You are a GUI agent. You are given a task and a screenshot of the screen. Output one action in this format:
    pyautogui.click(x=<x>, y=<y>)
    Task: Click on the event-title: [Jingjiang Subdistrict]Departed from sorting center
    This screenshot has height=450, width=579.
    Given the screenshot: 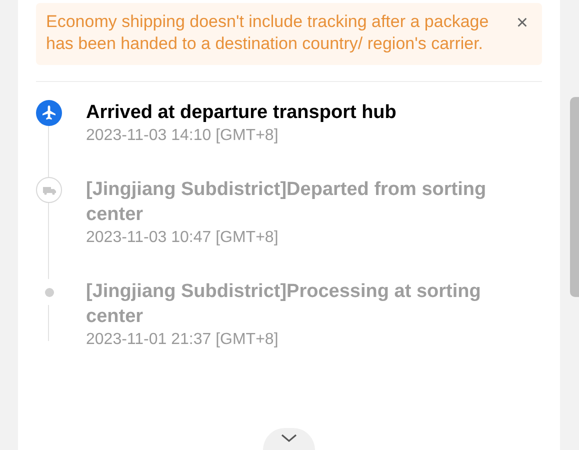 What is the action you would take?
    pyautogui.click(x=287, y=202)
    